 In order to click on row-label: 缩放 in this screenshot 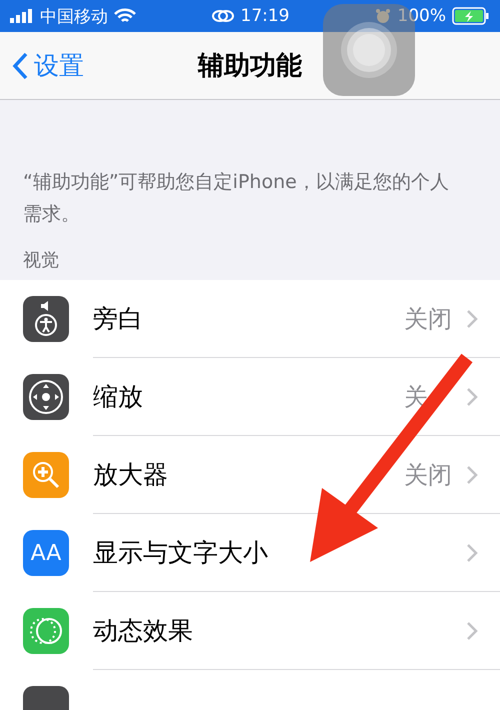, I will do `click(118, 397)`.